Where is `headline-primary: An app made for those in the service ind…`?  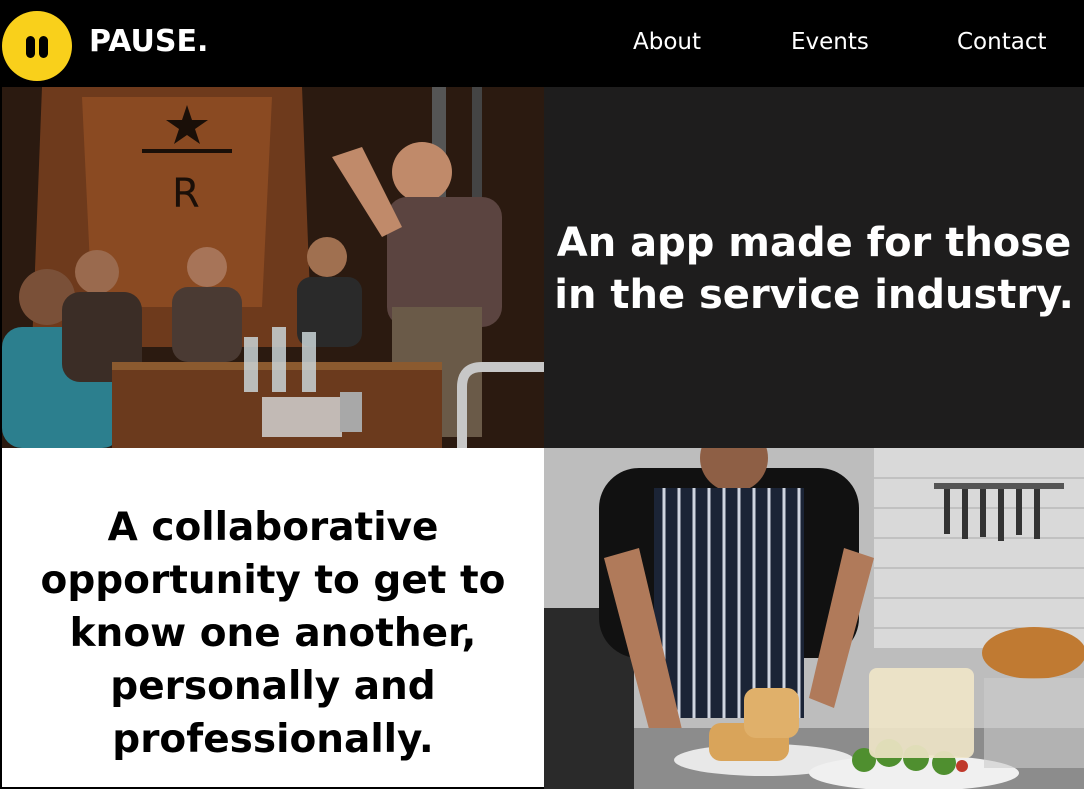
headline-primary: An app made for those in the service ind… is located at coordinates (814, 269).